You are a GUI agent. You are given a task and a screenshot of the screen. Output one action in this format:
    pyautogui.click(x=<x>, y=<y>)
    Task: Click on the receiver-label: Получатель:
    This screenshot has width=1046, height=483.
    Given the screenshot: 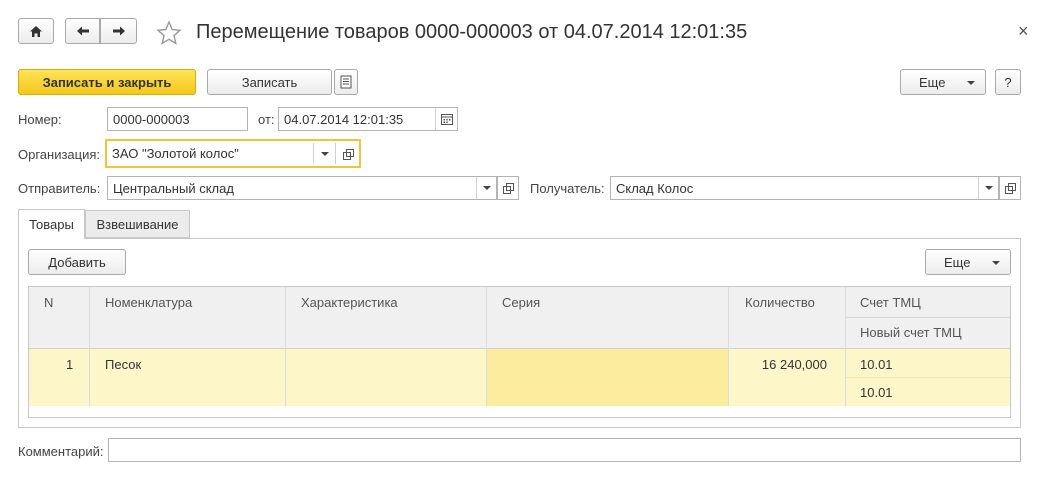 What is the action you would take?
    pyautogui.click(x=567, y=188)
    